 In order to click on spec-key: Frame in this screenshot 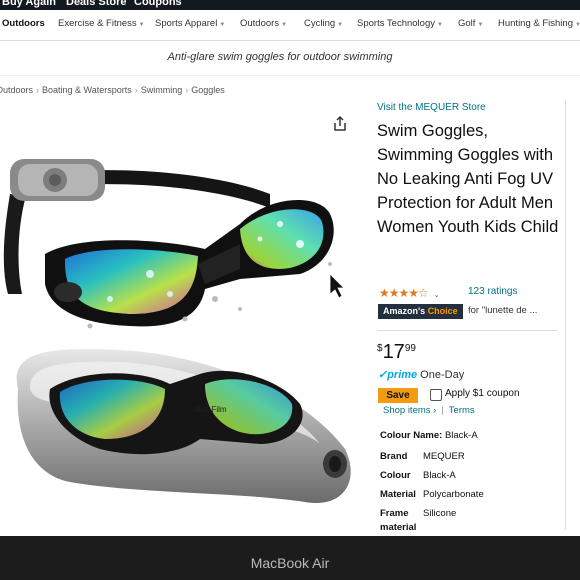, I will do `click(394, 513)`.